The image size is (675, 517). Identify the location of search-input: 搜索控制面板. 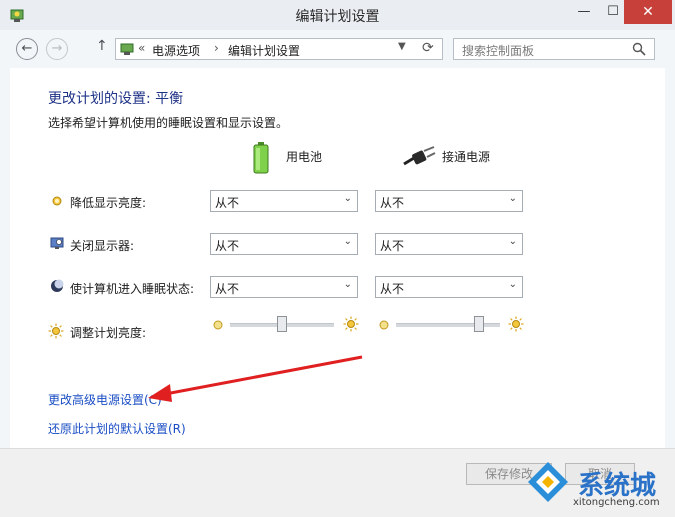
(554, 49).